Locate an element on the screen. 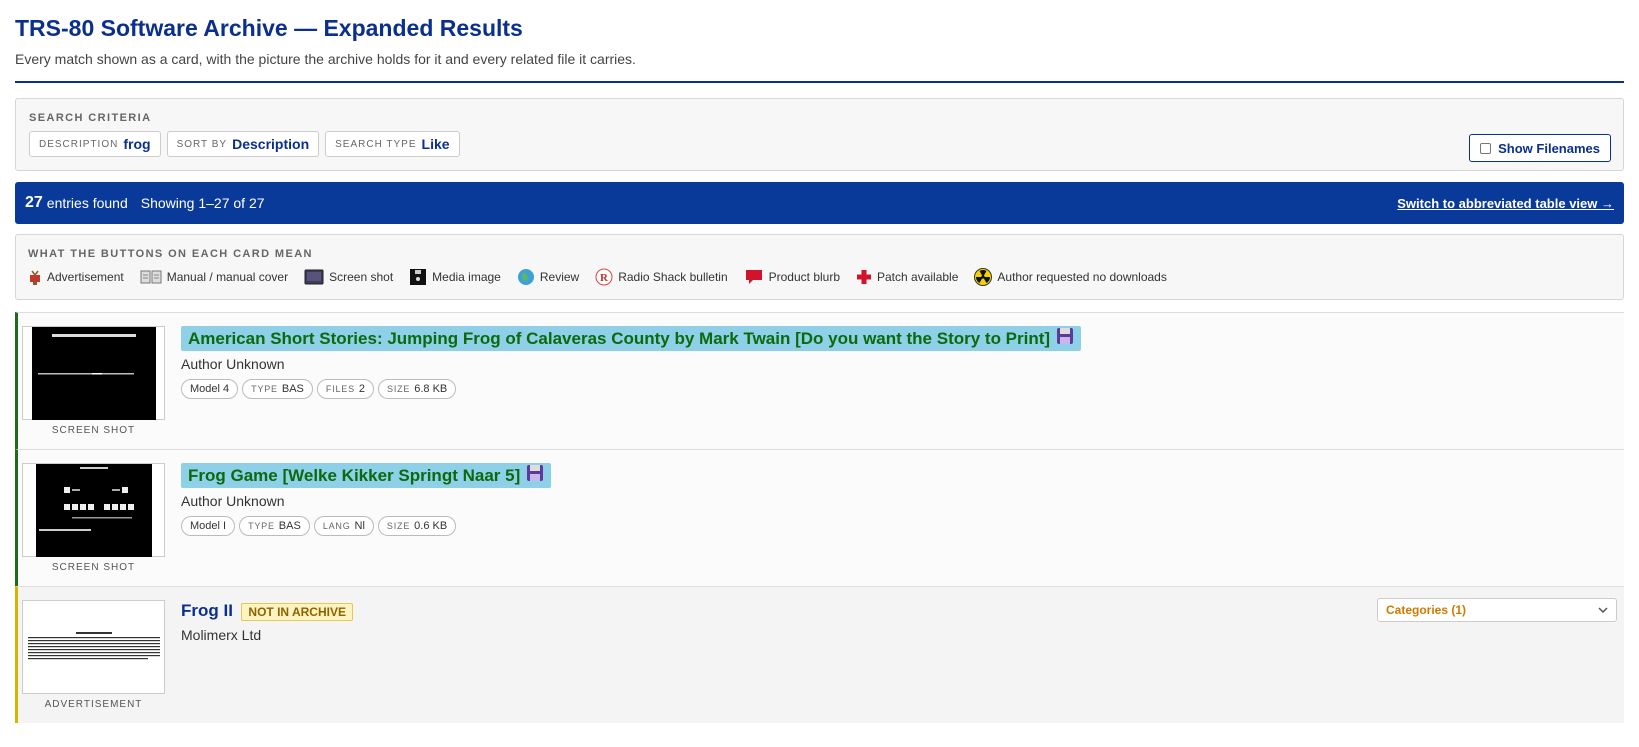  pill-key: Files is located at coordinates (340, 389).